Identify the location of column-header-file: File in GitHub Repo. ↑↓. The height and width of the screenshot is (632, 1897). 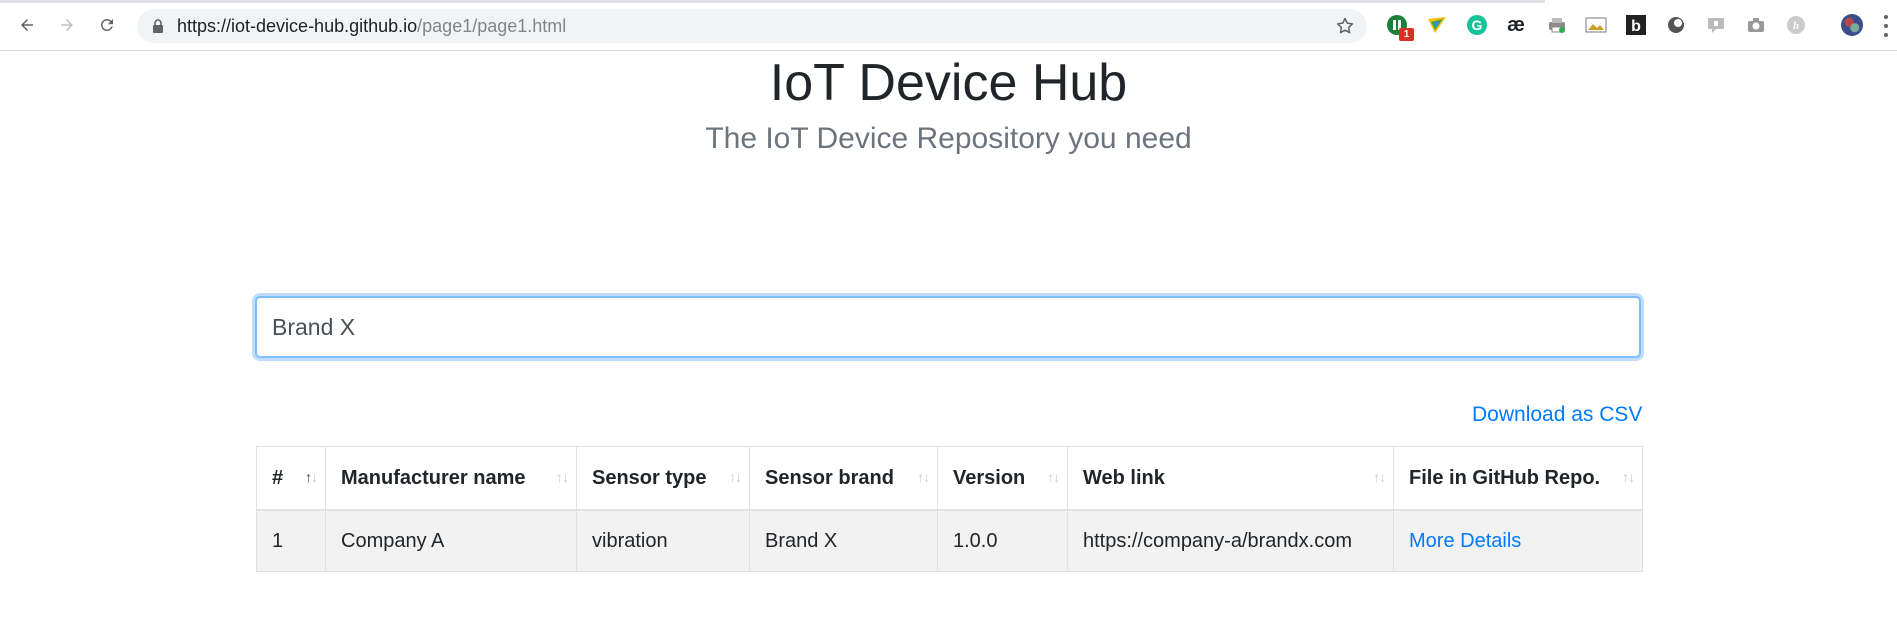
(1518, 478).